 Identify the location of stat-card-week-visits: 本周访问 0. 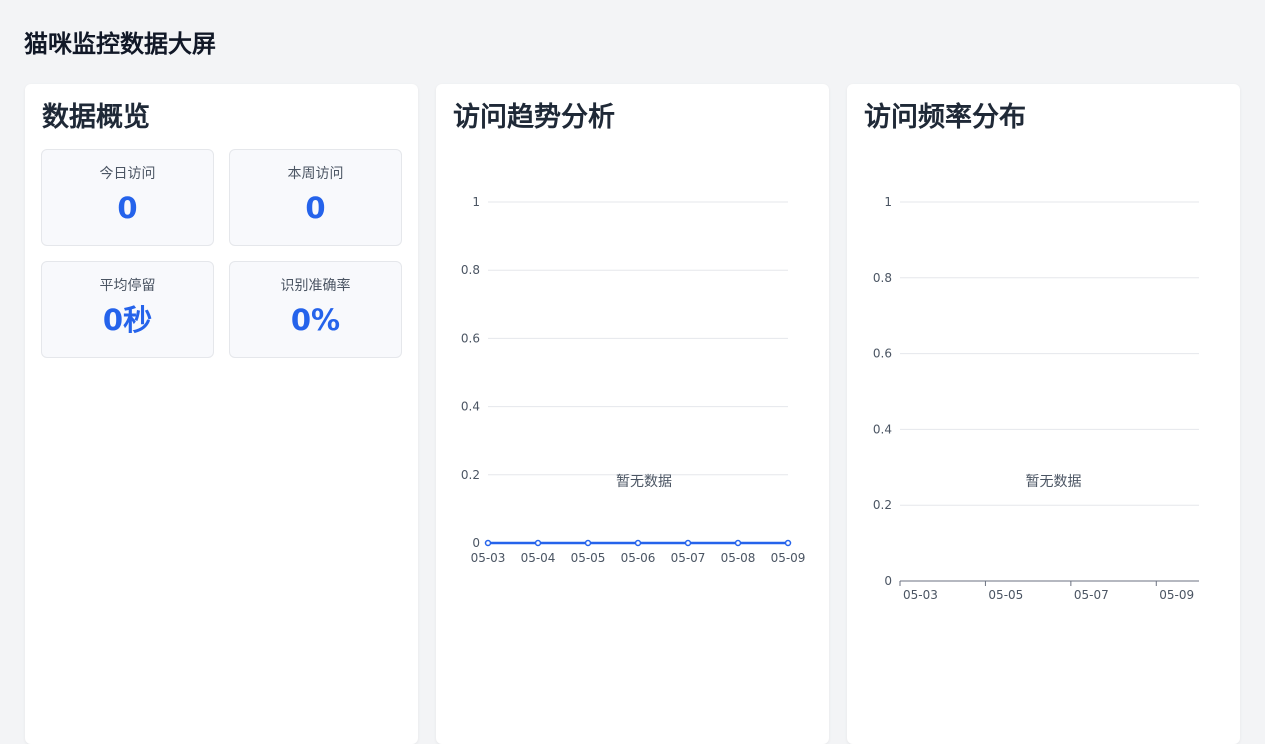
(315, 197).